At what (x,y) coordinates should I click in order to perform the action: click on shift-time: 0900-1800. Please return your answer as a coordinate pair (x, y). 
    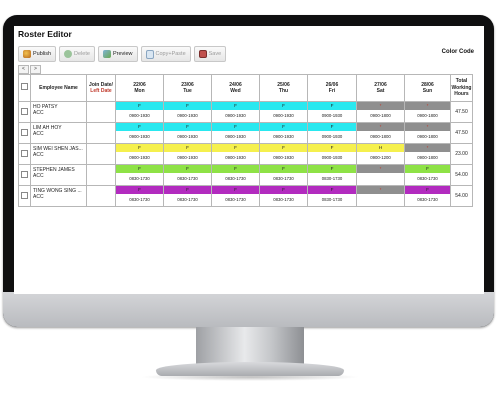
    Looking at the image, I should click on (427, 157).